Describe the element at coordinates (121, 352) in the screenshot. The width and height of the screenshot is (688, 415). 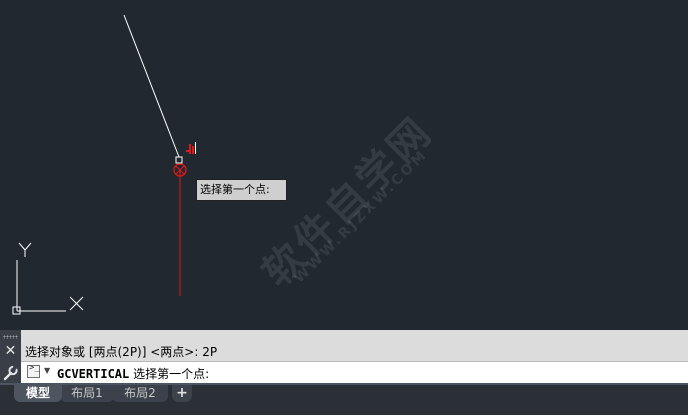
I see `history-line: 选择对象或 [两点(2P)] <两点>: 2P` at that location.